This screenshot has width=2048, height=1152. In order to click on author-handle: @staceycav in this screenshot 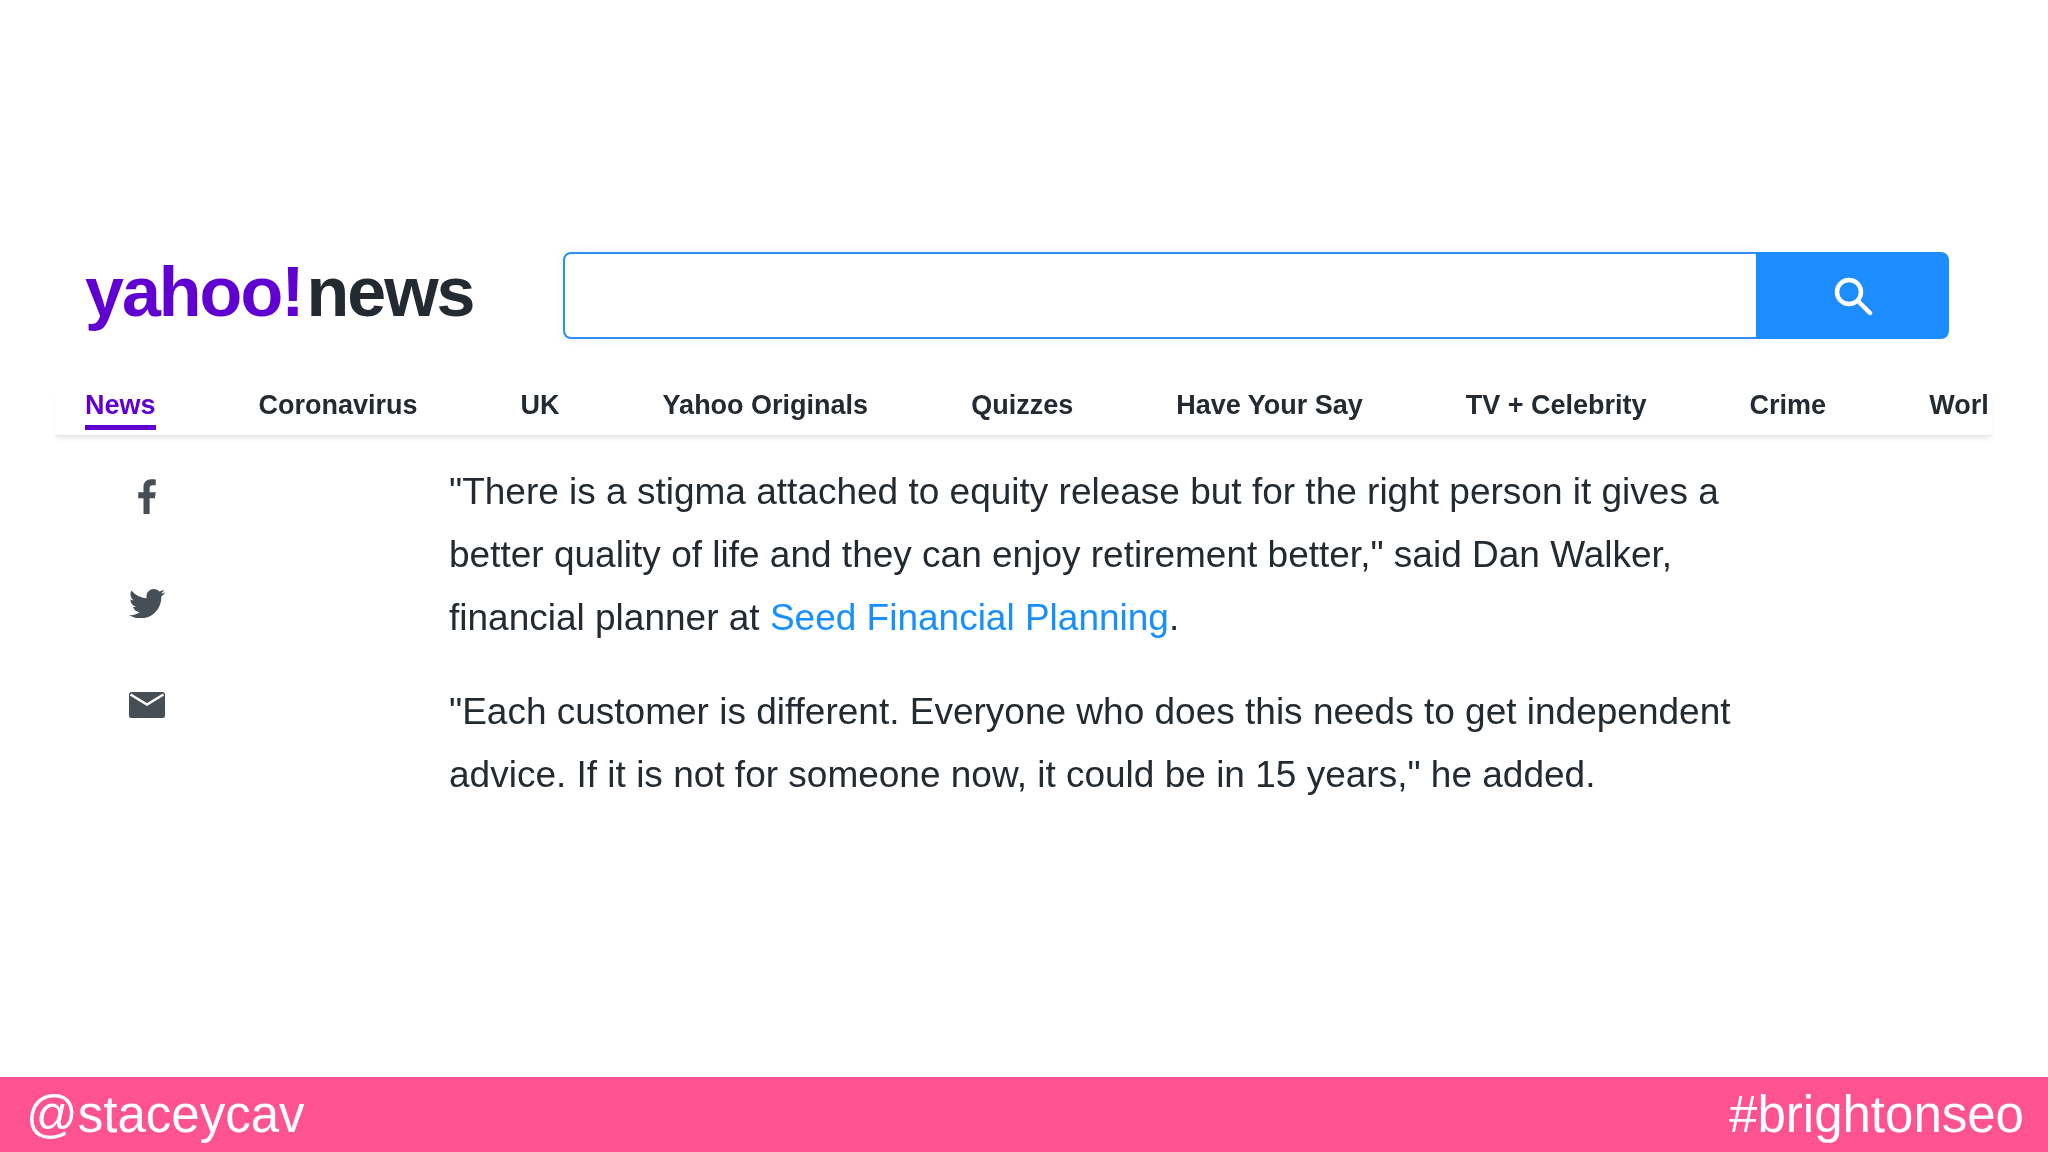, I will do `click(165, 1114)`.